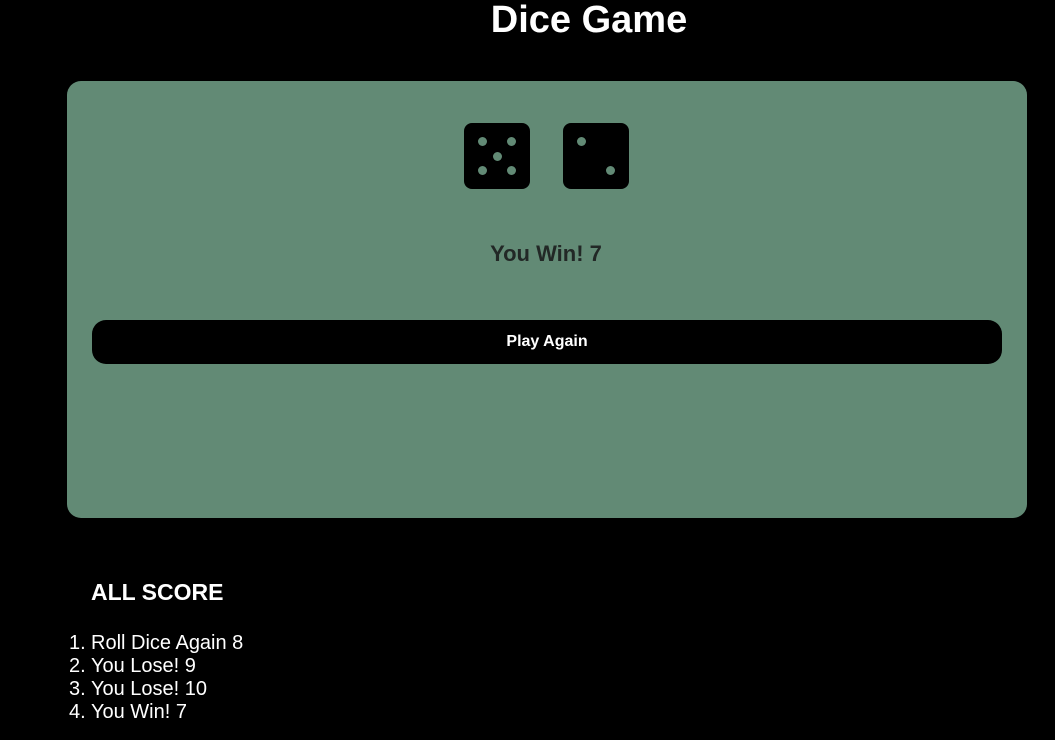  I want to click on score-item-number: 4., so click(77, 712).